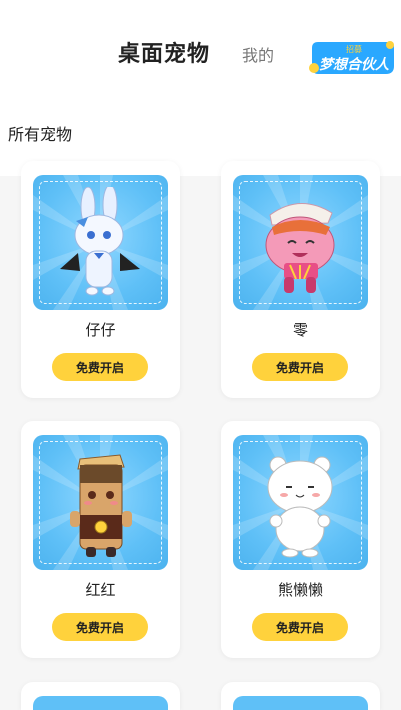  I want to click on pink-pig-pet-icon, so click(300, 248).